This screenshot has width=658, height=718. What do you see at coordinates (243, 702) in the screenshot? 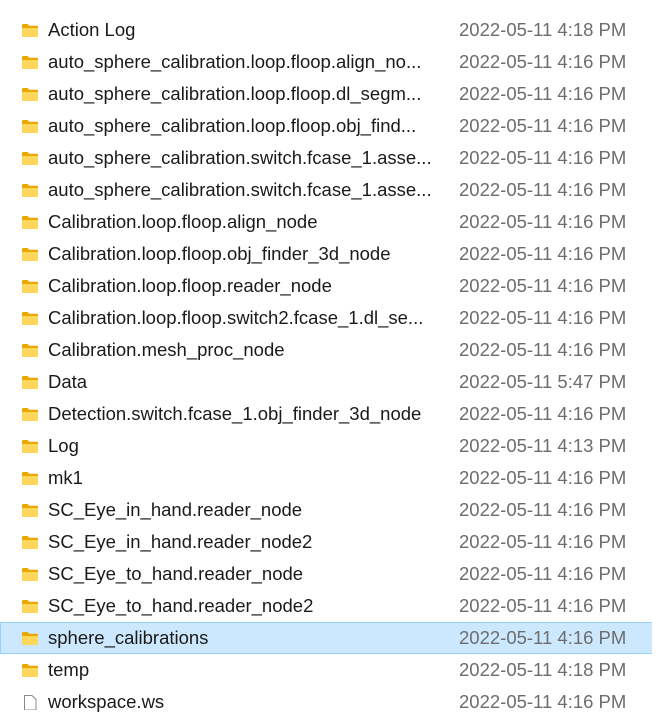
I see `file-name: workspace.ws` at bounding box center [243, 702].